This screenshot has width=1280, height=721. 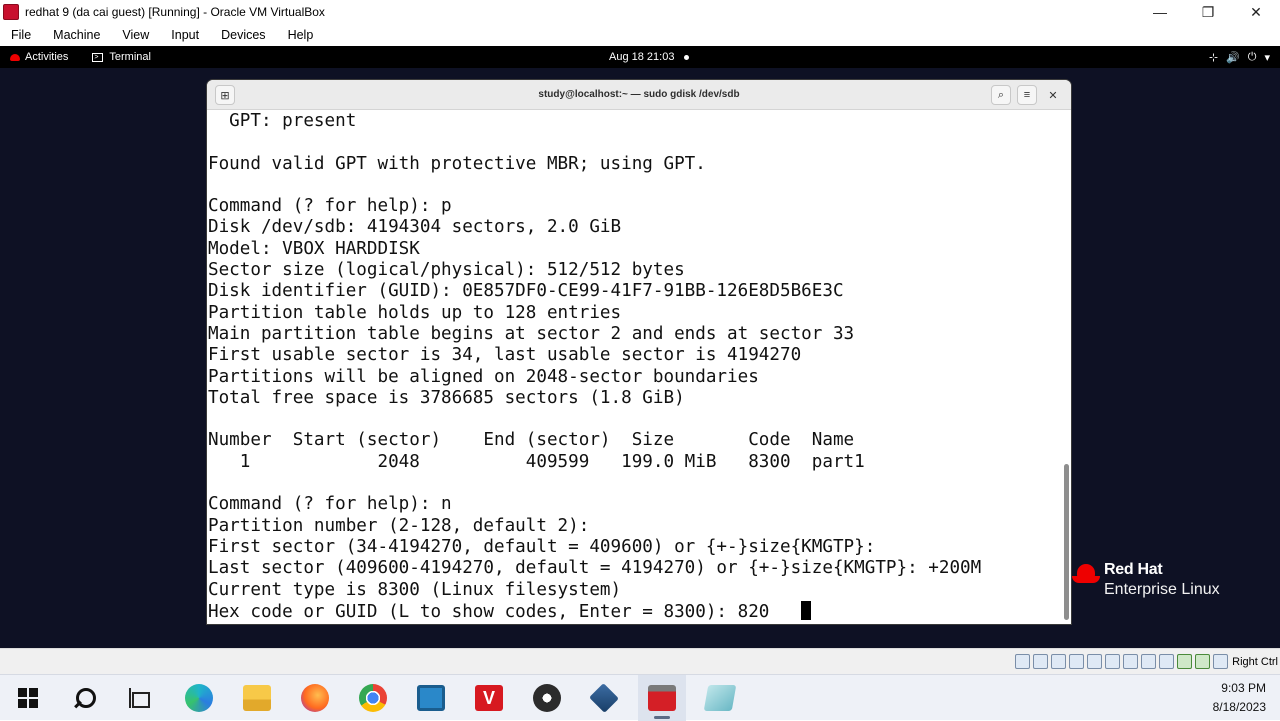 I want to click on volume-icon: 🔊, so click(x=1233, y=57).